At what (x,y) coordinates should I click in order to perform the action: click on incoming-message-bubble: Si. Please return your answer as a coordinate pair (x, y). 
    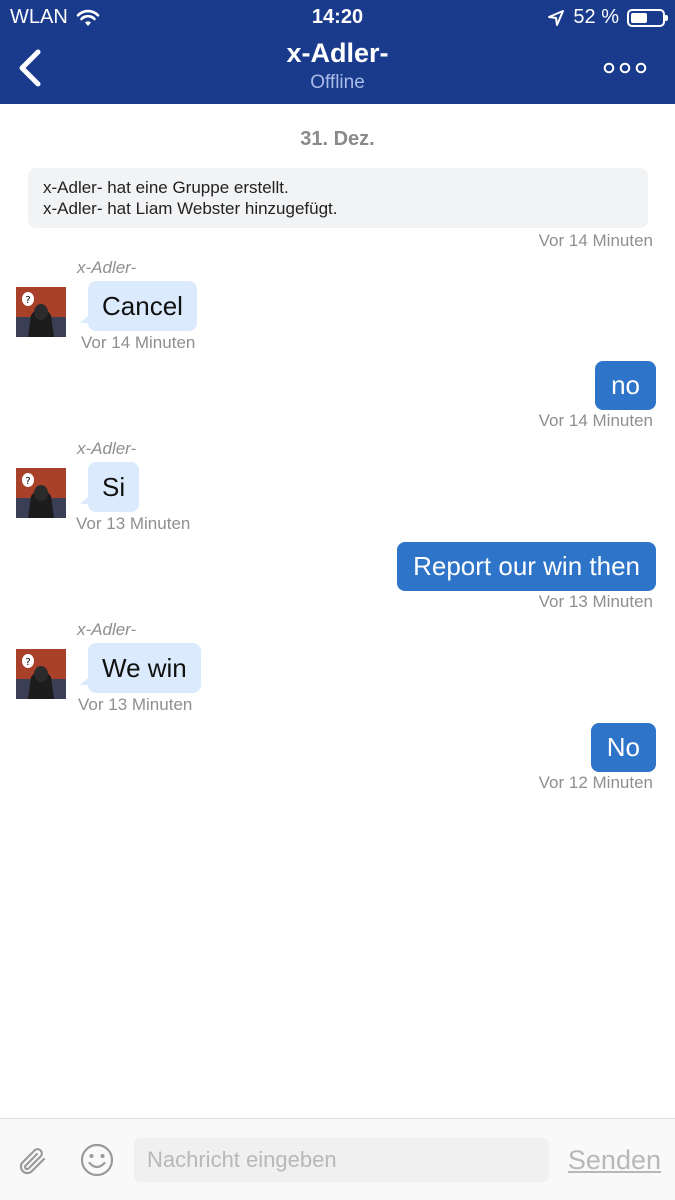
    Looking at the image, I should click on (109, 487).